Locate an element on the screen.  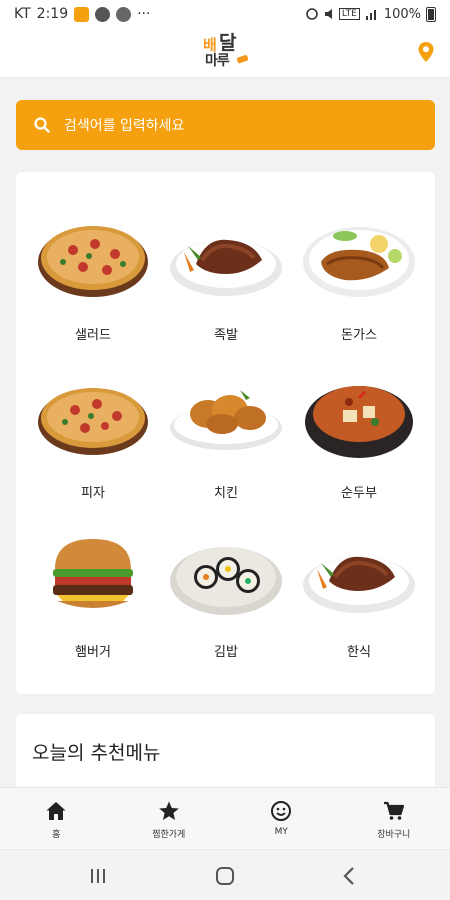
nav-home: 홈 is located at coordinates (56, 818).